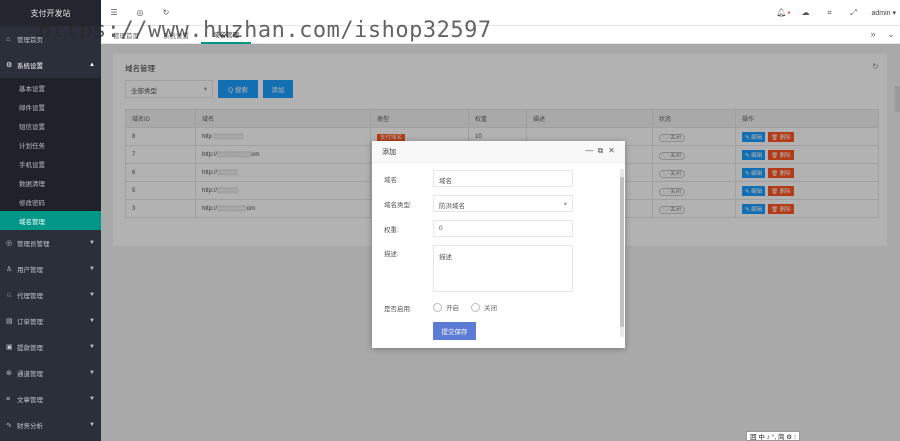 The image size is (900, 441). Describe the element at coordinates (391, 180) in the screenshot. I see `domain-field-label: 域名:` at that location.